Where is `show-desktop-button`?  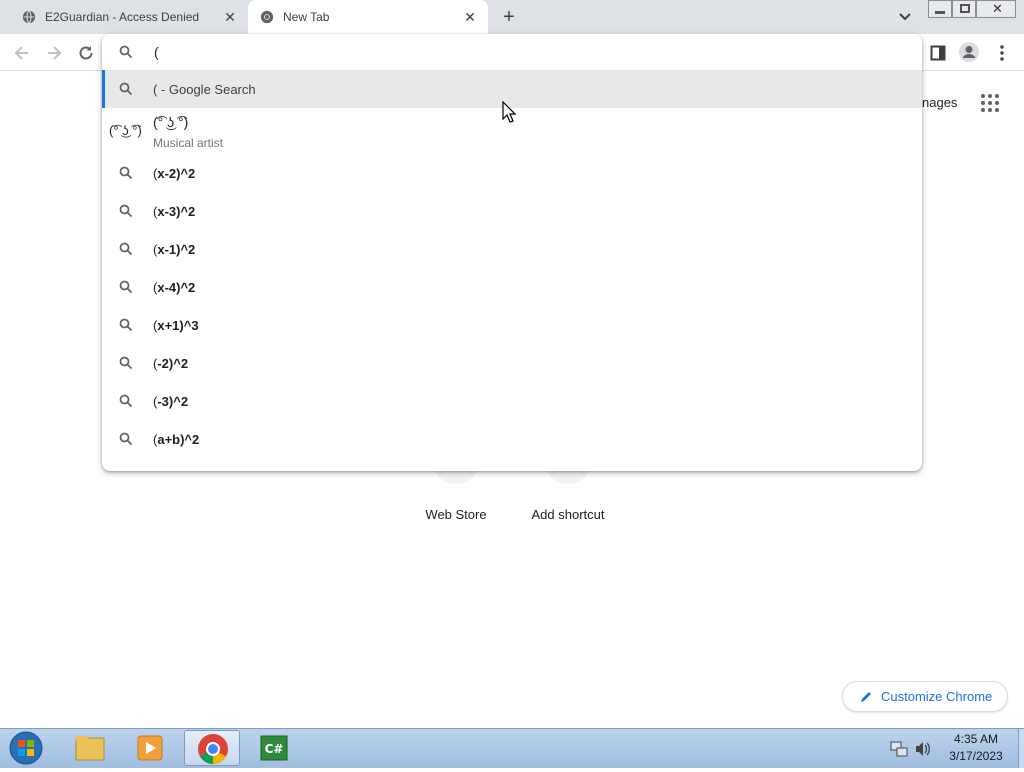
show-desktop-button is located at coordinates (1021, 748).